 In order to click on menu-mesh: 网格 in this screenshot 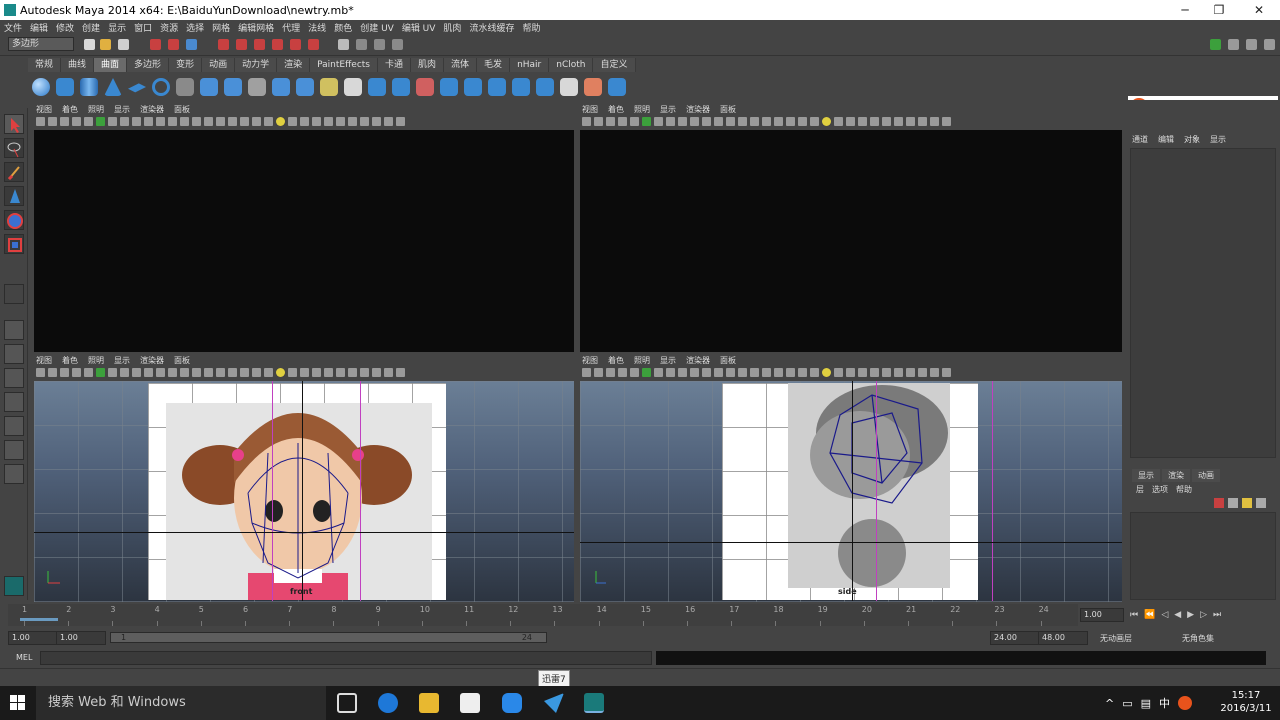, I will do `click(221, 27)`.